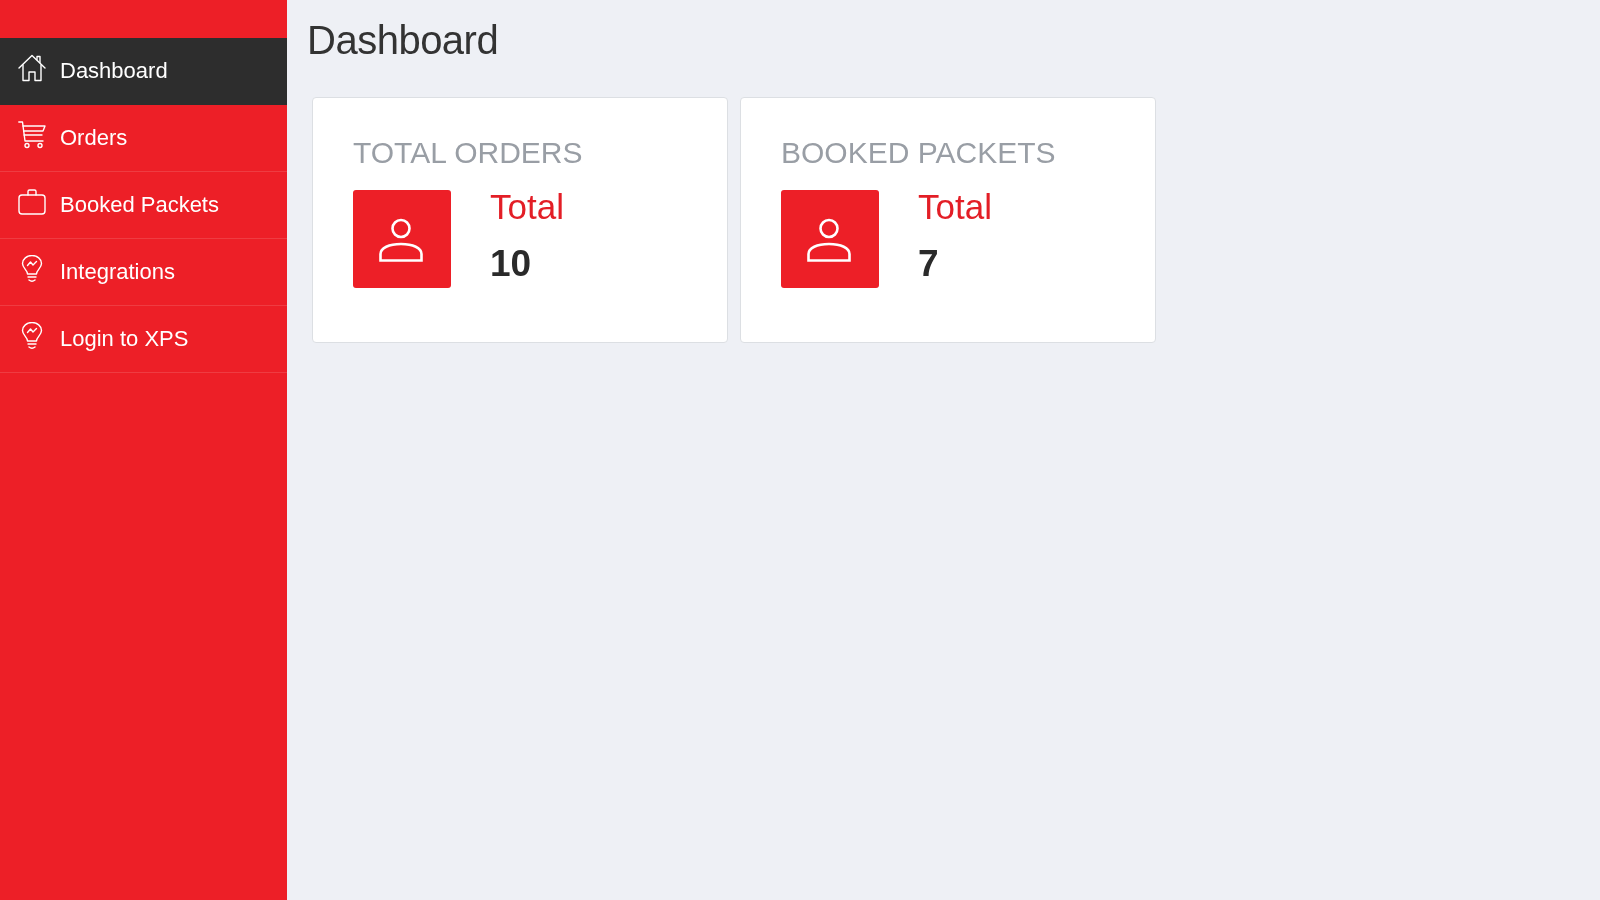  I want to click on sidebar-item: Booked Packets, so click(143, 205).